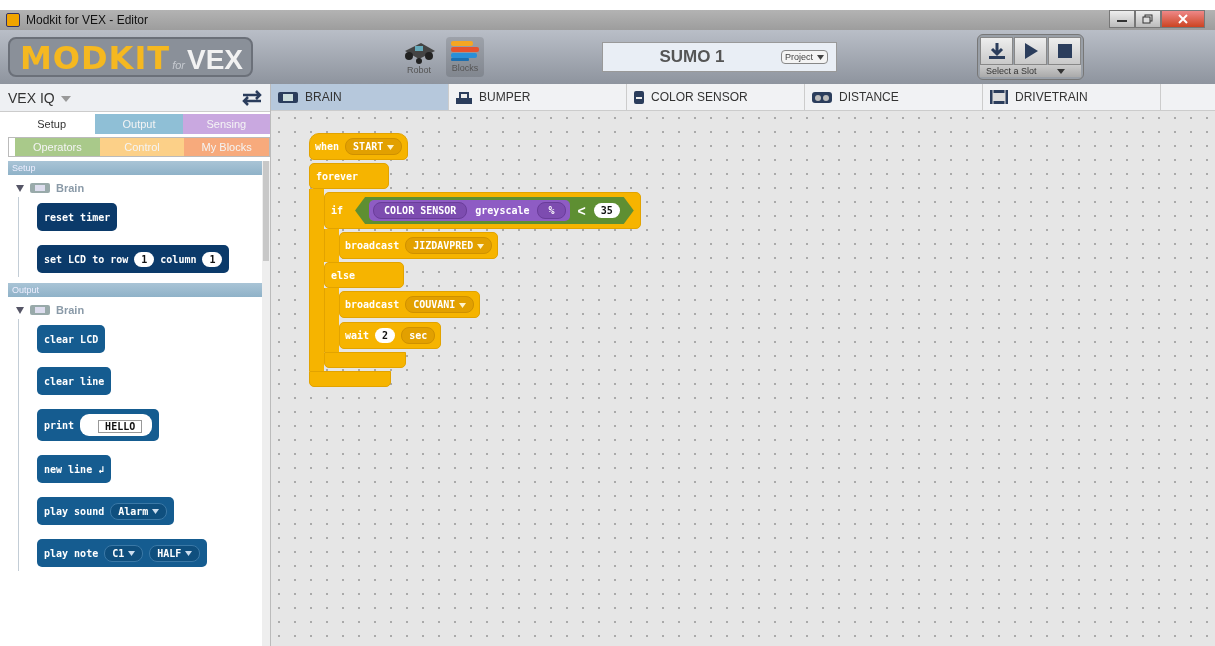  What do you see at coordinates (357, 335) in the screenshot?
I see `block-label: wait` at bounding box center [357, 335].